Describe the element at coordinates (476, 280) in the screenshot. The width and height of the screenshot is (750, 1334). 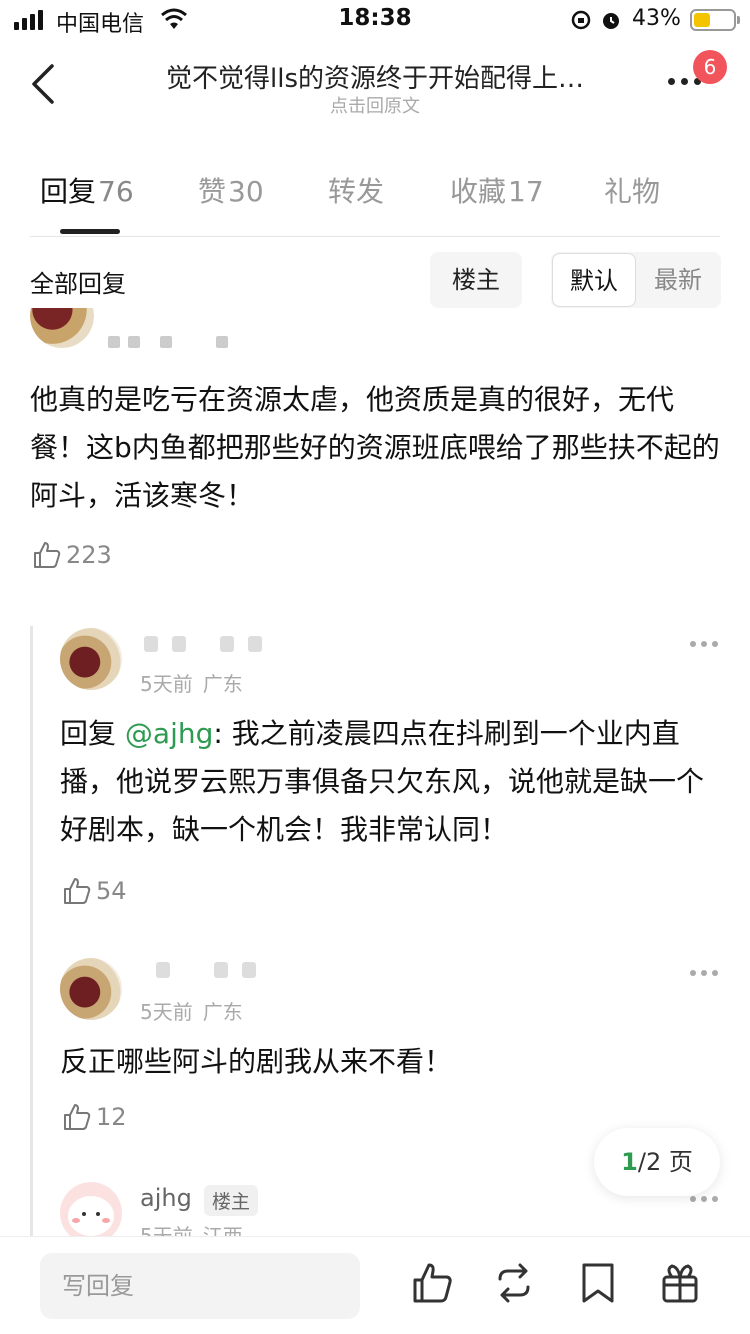
I see `owner-only-button: 楼主` at that location.